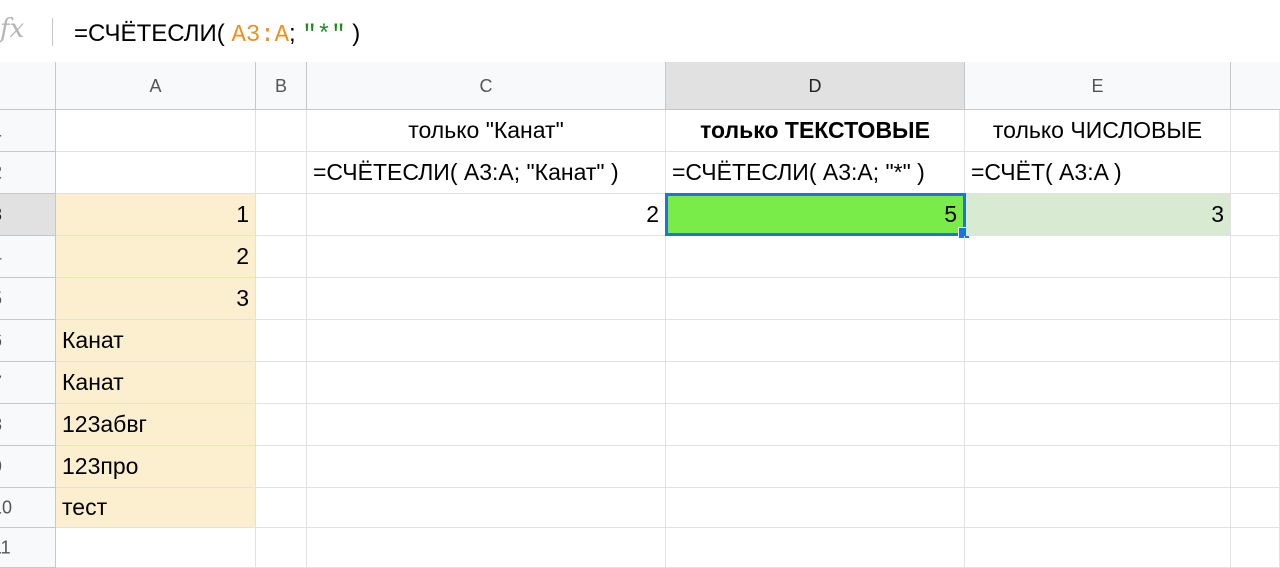 This screenshot has width=1280, height=568. I want to click on row-header-3: 3, so click(28, 215).